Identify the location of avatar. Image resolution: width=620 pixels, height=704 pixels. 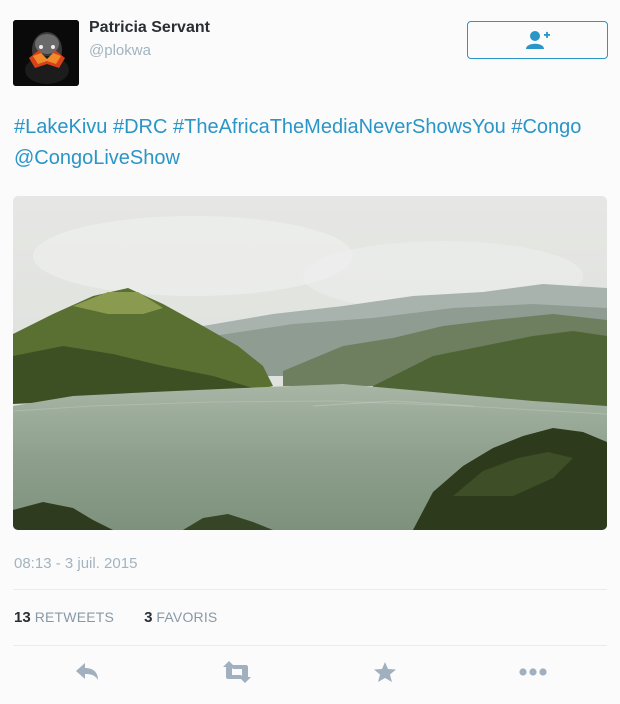
(46, 53).